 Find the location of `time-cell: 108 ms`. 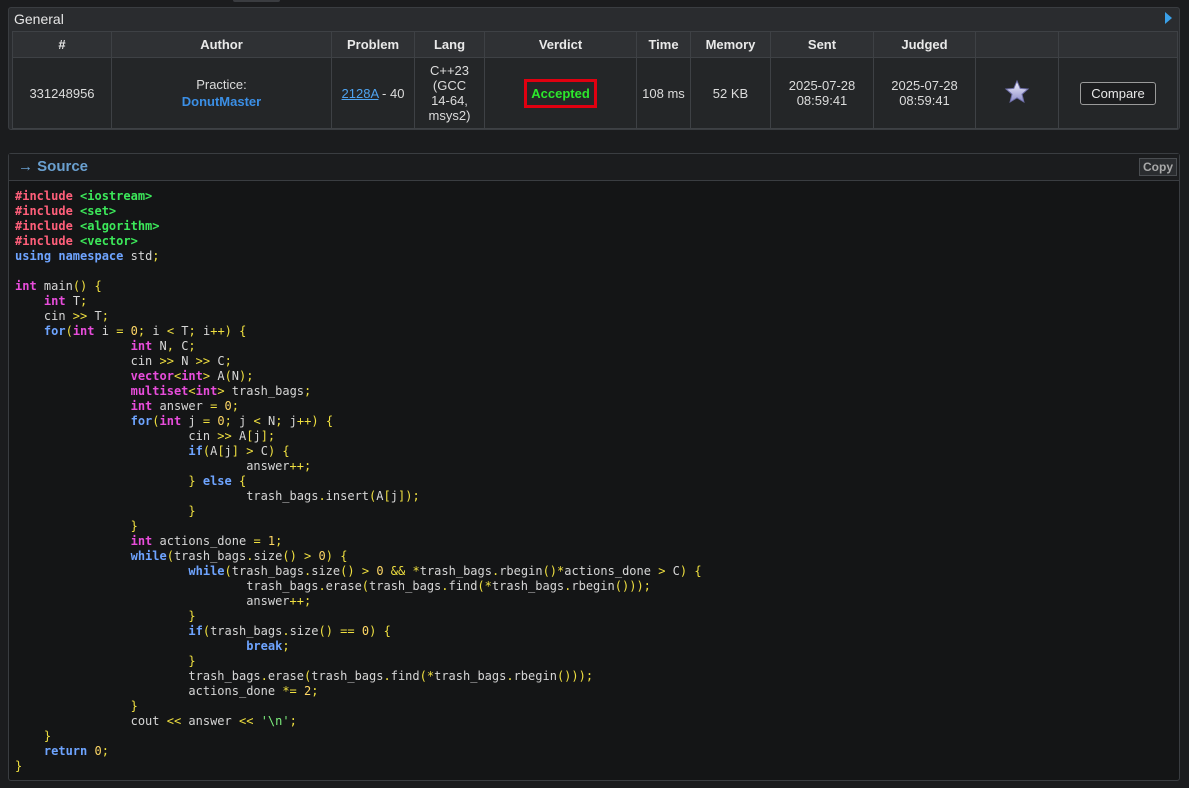

time-cell: 108 ms is located at coordinates (663, 93).